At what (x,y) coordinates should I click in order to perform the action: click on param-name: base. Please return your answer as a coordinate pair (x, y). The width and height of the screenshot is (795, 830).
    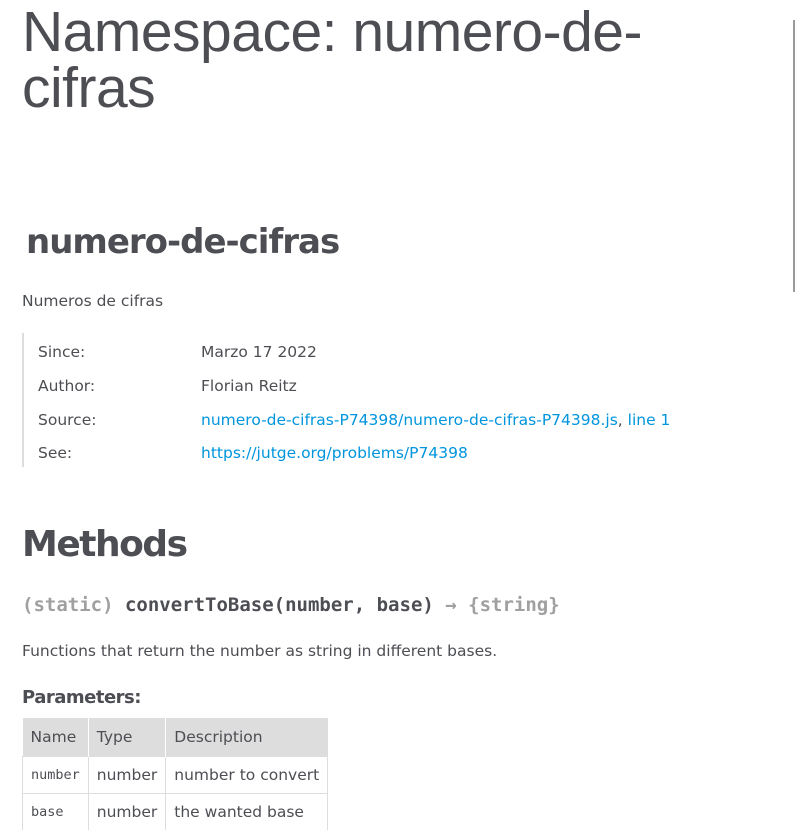
    Looking at the image, I should click on (55, 811).